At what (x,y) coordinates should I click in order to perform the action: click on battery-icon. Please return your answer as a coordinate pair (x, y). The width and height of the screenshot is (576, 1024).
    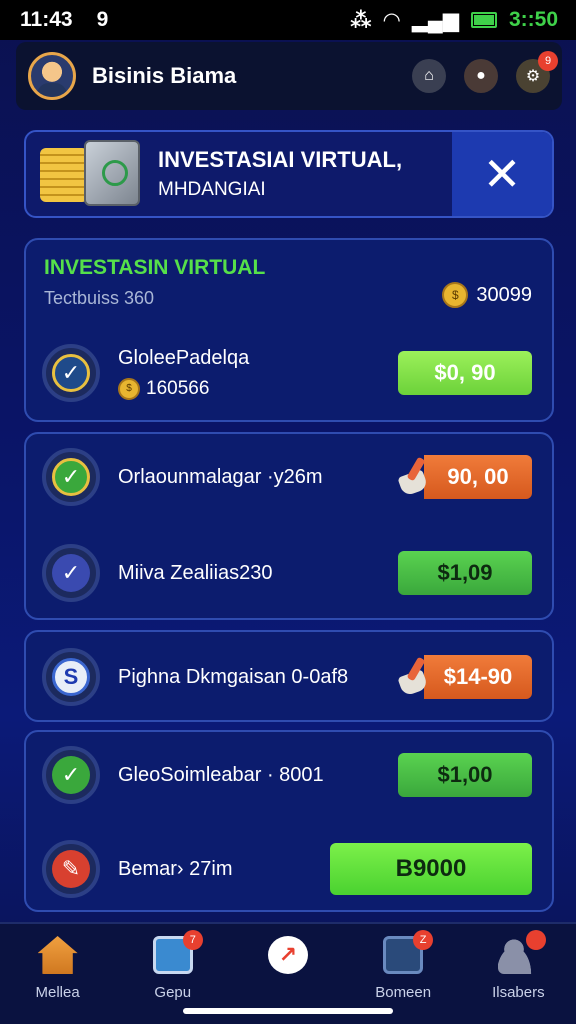
    Looking at the image, I should click on (483, 20).